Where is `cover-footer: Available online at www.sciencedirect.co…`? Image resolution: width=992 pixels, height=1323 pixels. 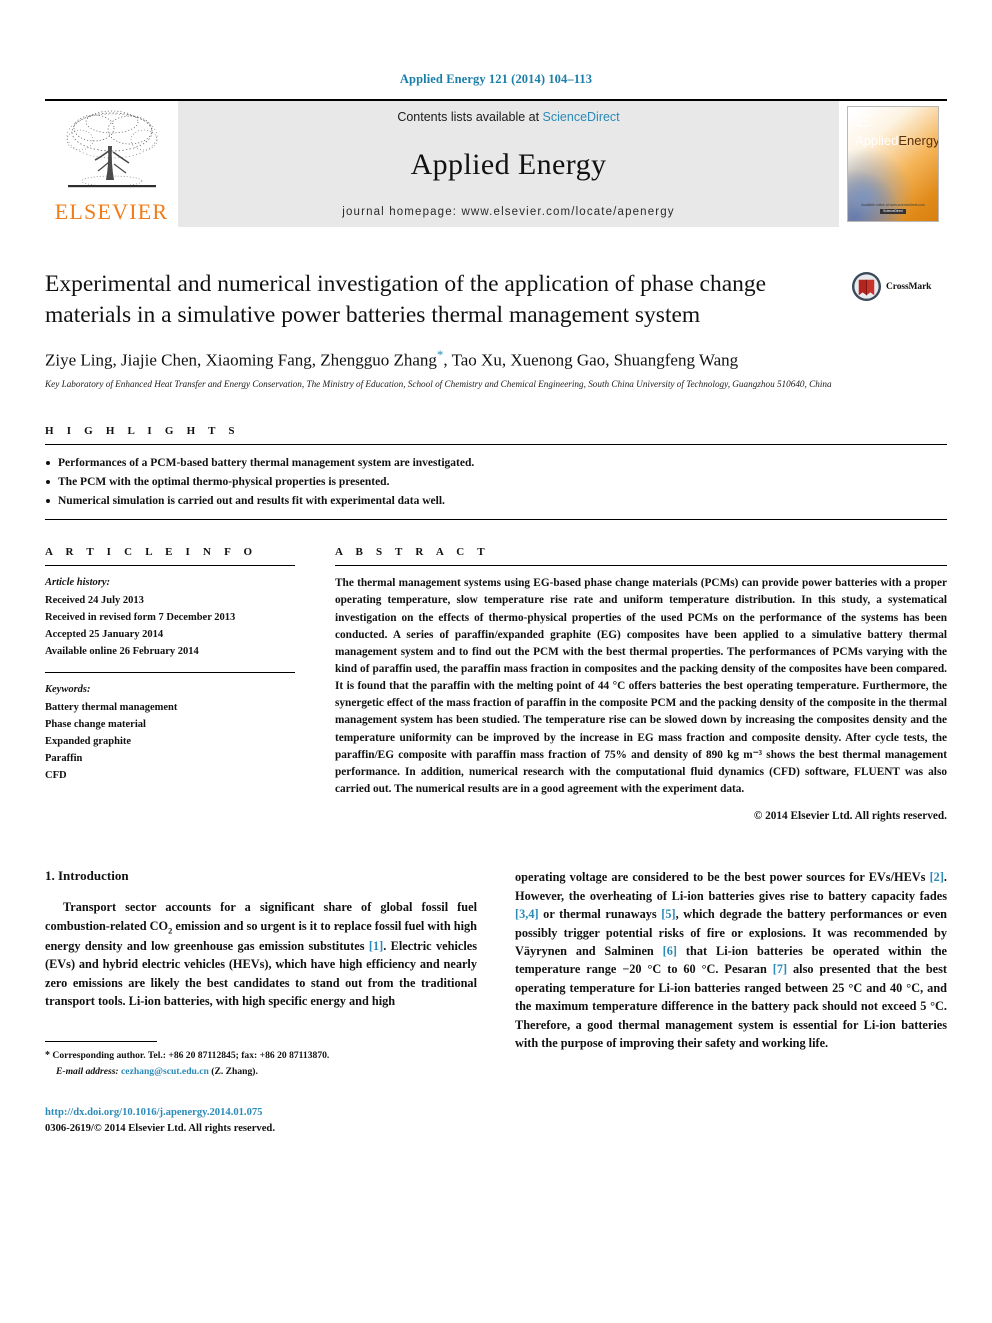
cover-footer: Available online at www.sciencedirect.co… is located at coordinates (893, 208).